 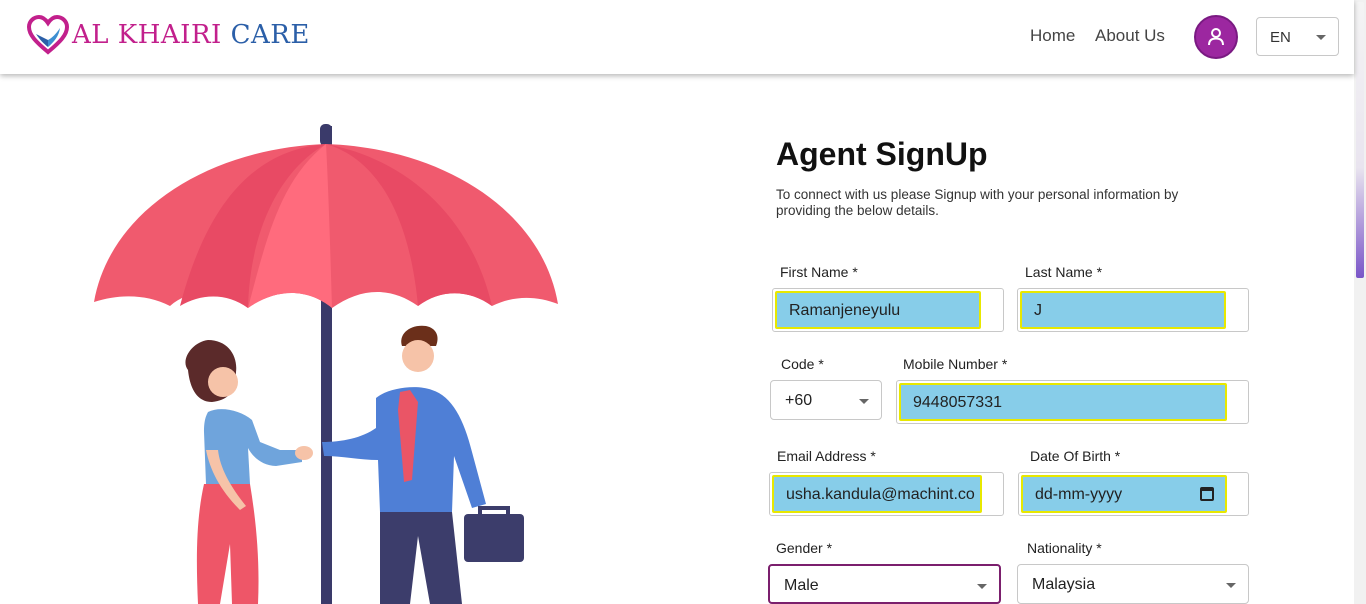 What do you see at coordinates (804, 548) in the screenshot?
I see `gender-label: Gender *` at bounding box center [804, 548].